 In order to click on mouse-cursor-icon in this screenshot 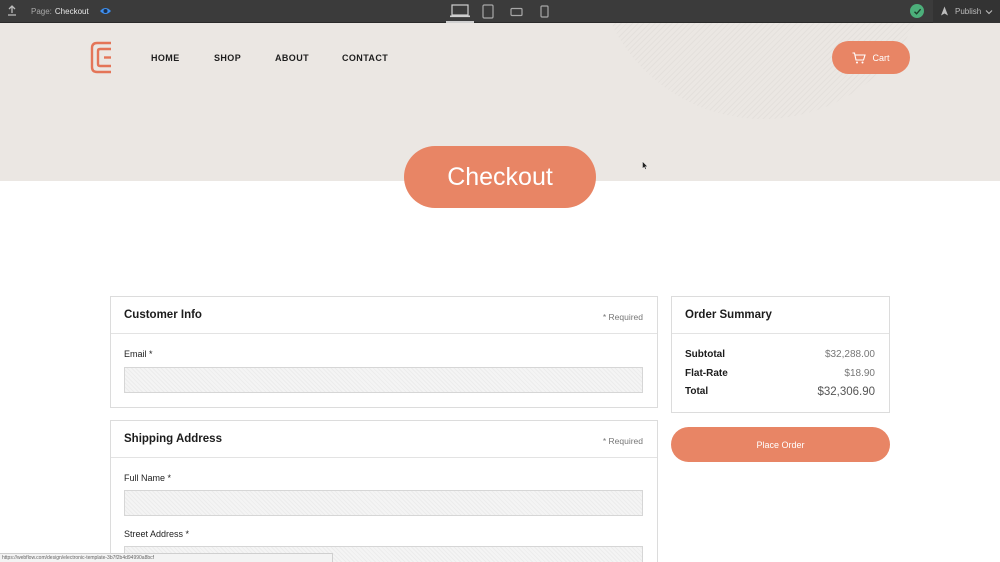, I will do `click(645, 163)`.